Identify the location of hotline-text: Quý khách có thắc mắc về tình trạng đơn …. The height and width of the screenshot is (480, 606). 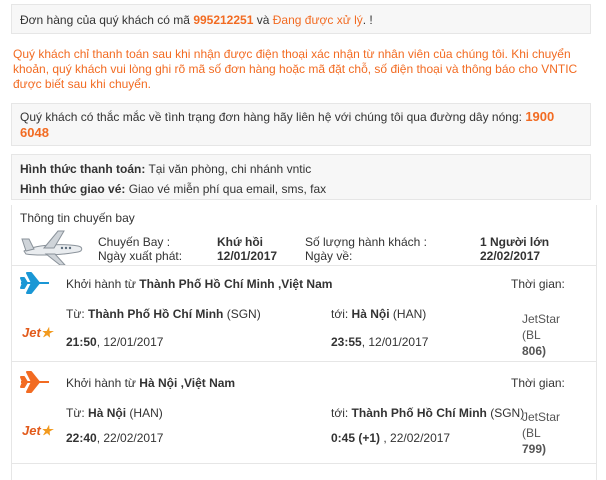
(271, 117).